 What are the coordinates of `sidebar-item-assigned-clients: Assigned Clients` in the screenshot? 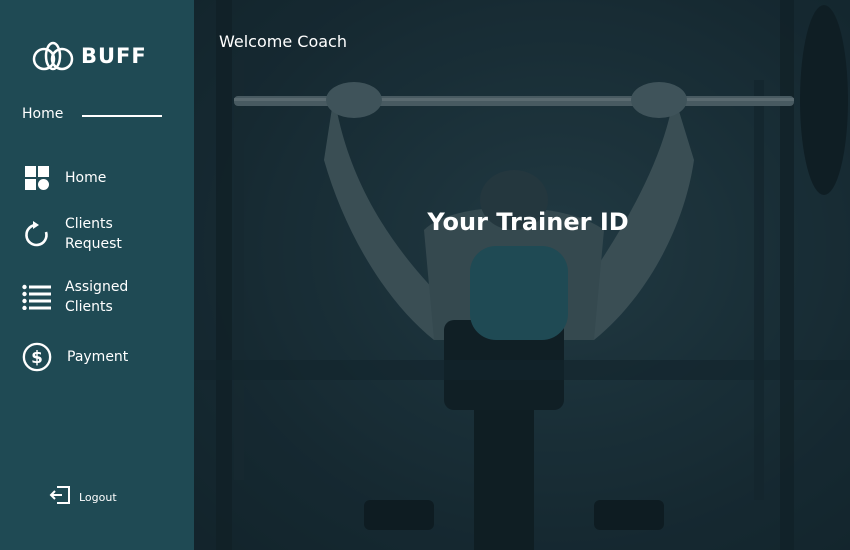 It's located at (88, 297).